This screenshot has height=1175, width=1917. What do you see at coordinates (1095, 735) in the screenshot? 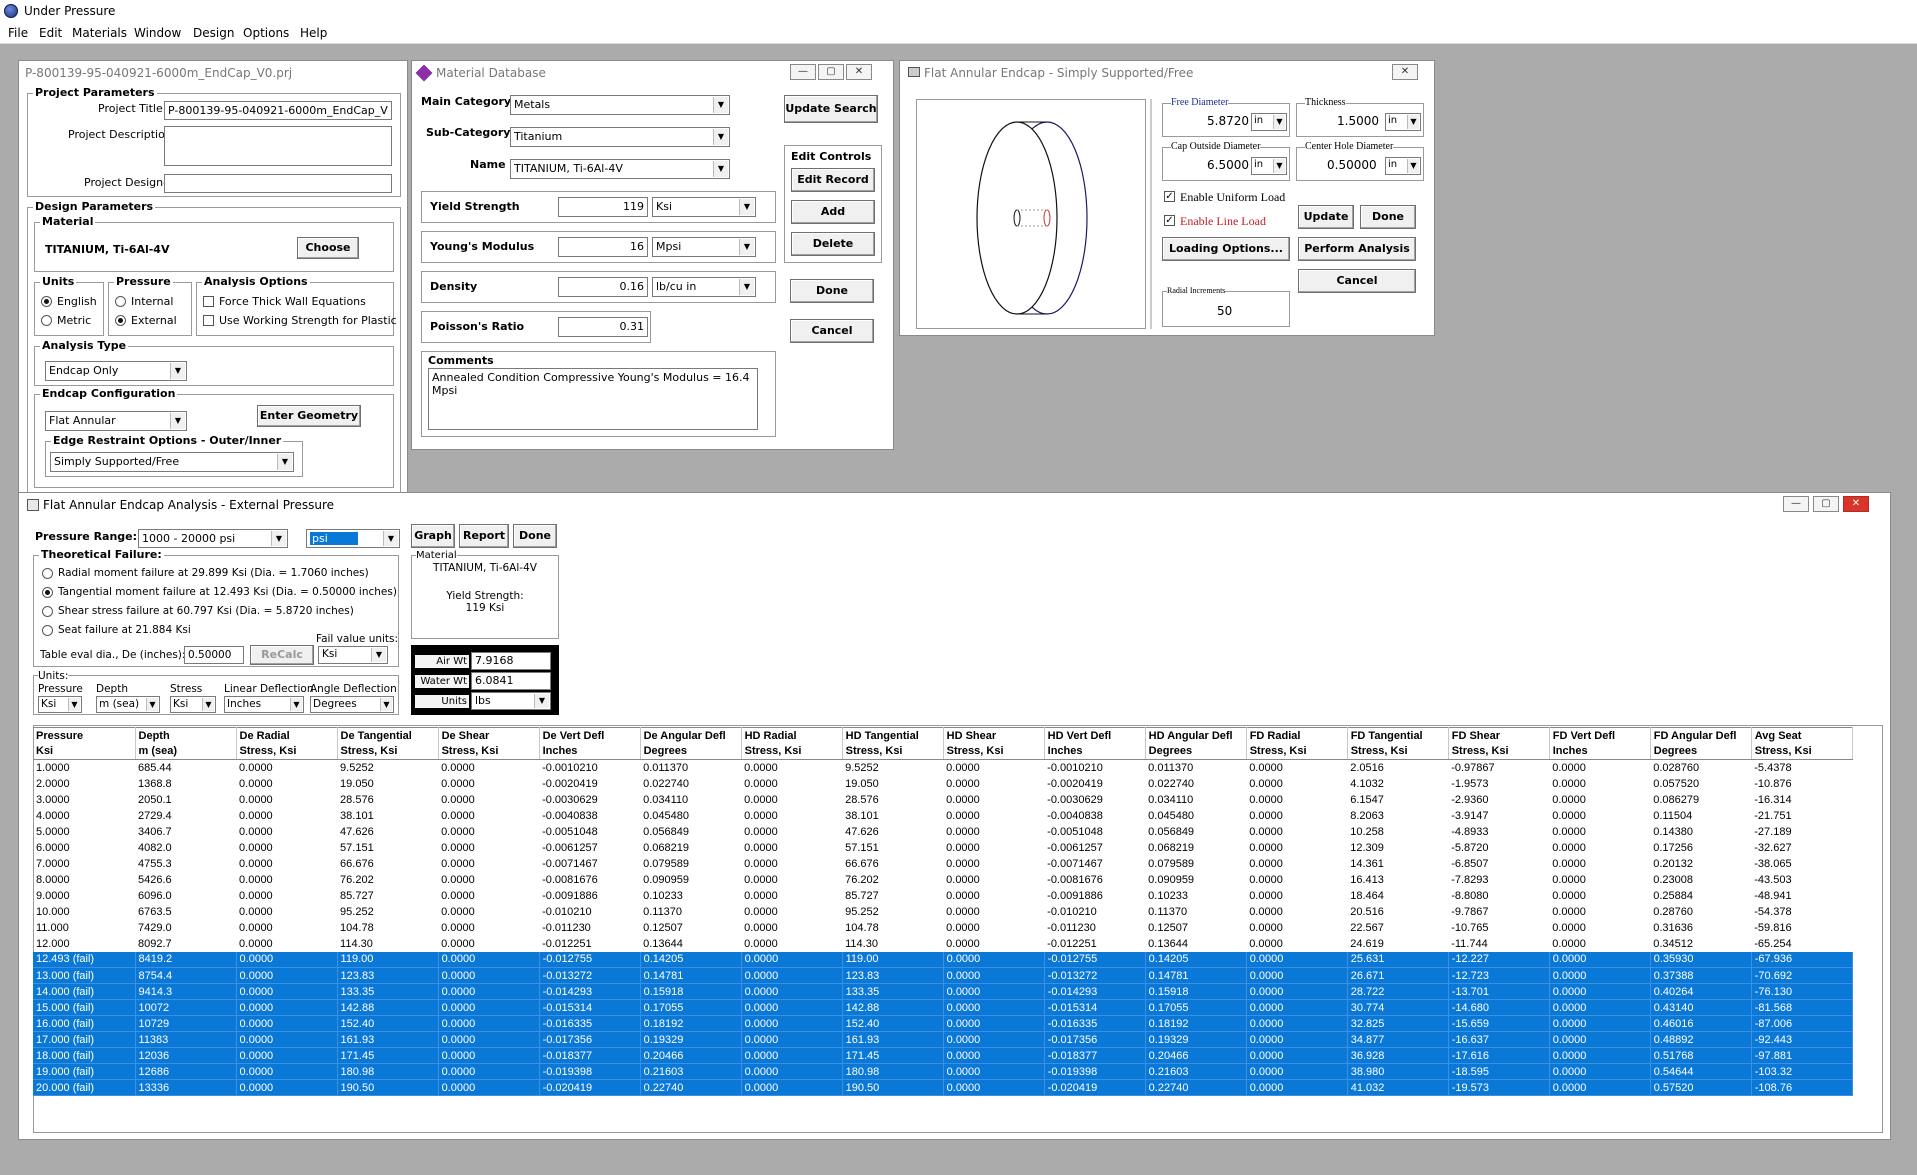
I see `column-header: HD Vert Defl` at bounding box center [1095, 735].